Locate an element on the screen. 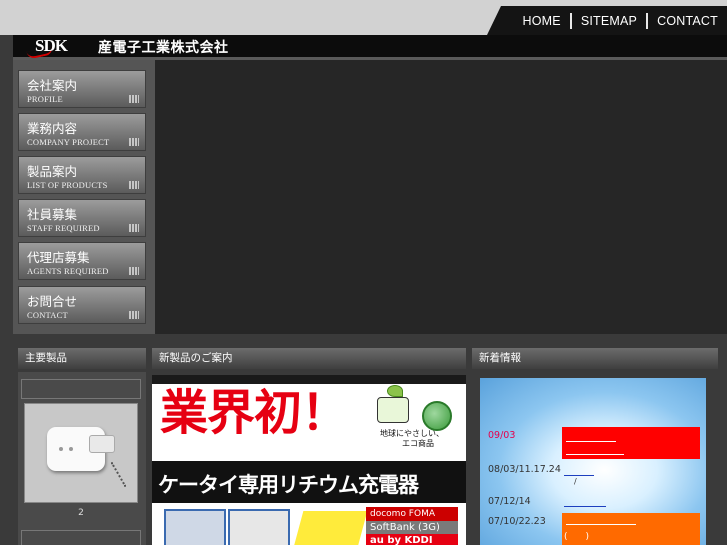 The width and height of the screenshot is (727, 545). charger-device-image is located at coordinates (81, 449).